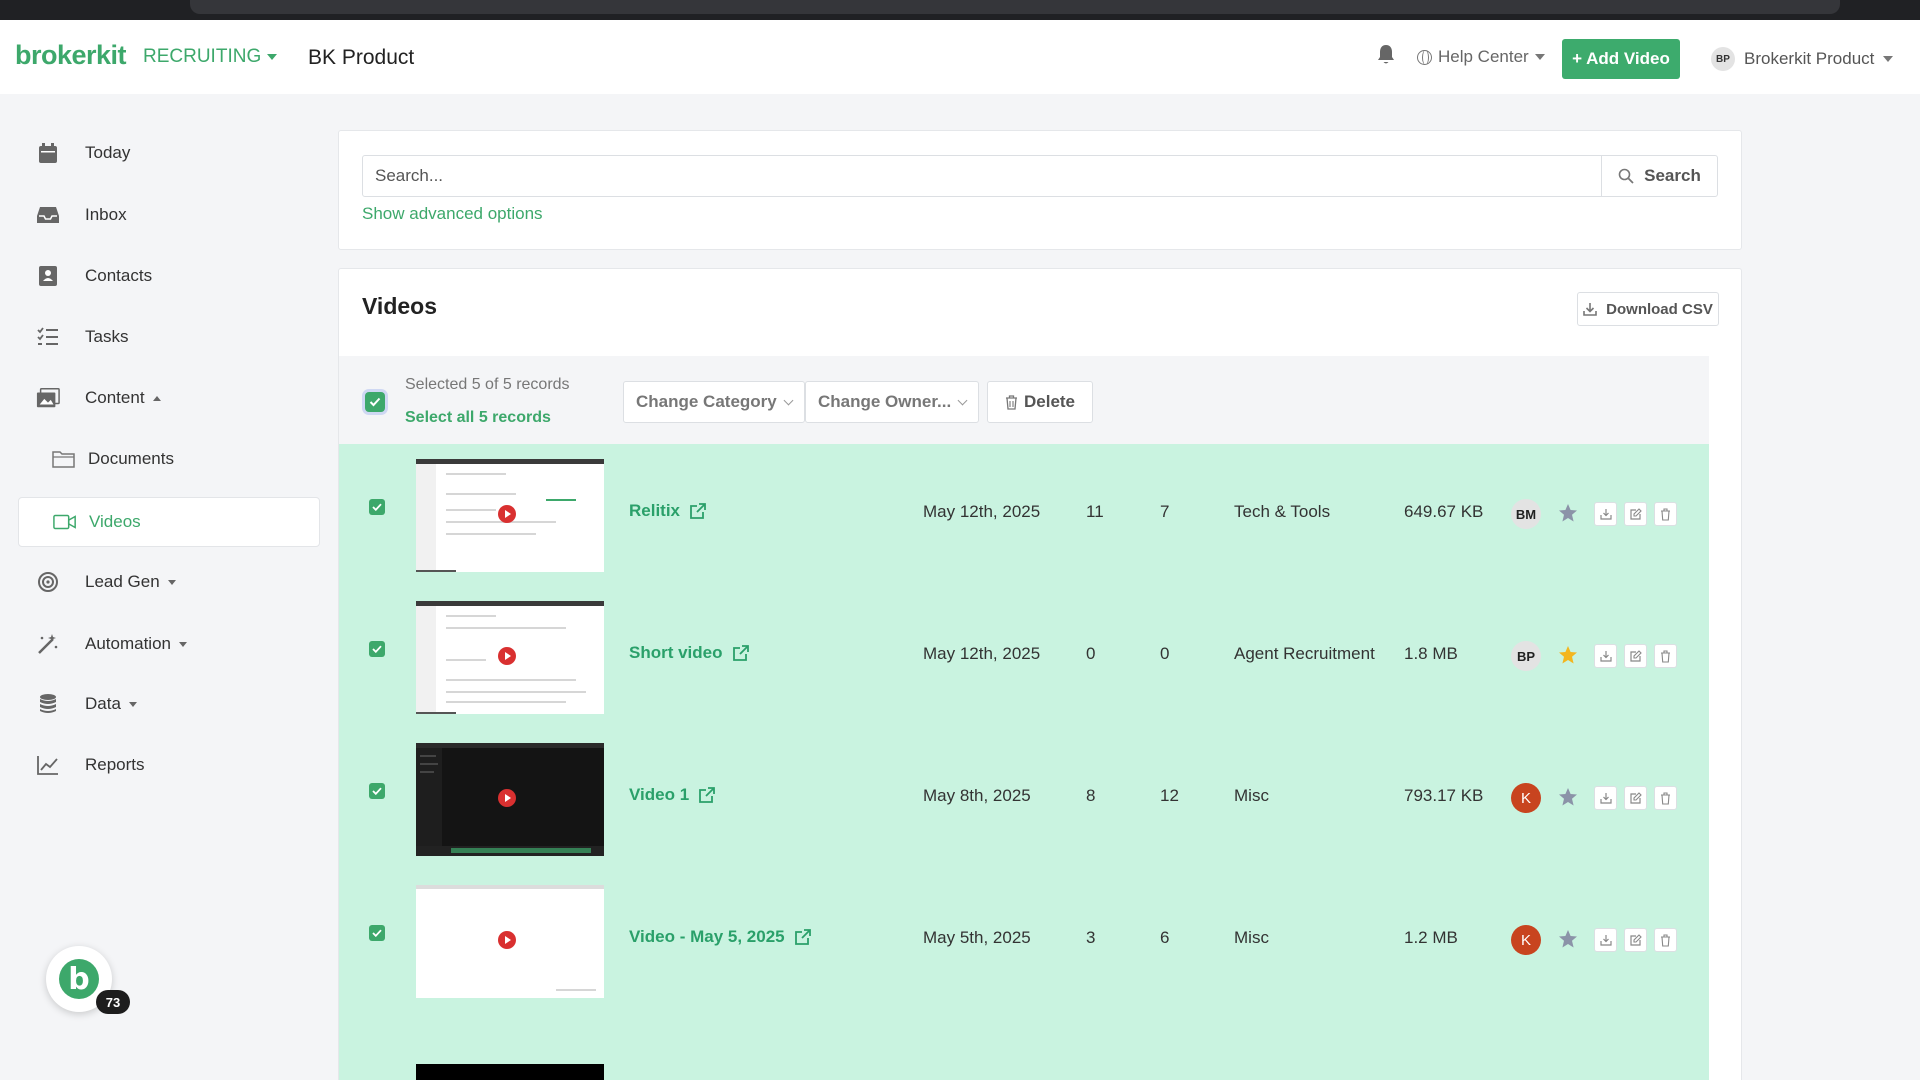 The width and height of the screenshot is (1920, 1080). I want to click on user-menu: BP Brokerkit Product, so click(1802, 59).